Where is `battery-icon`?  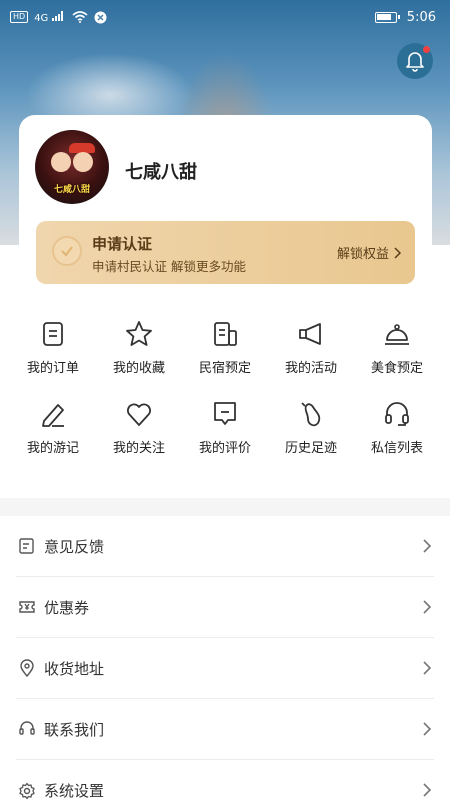
battery-icon is located at coordinates (387, 17).